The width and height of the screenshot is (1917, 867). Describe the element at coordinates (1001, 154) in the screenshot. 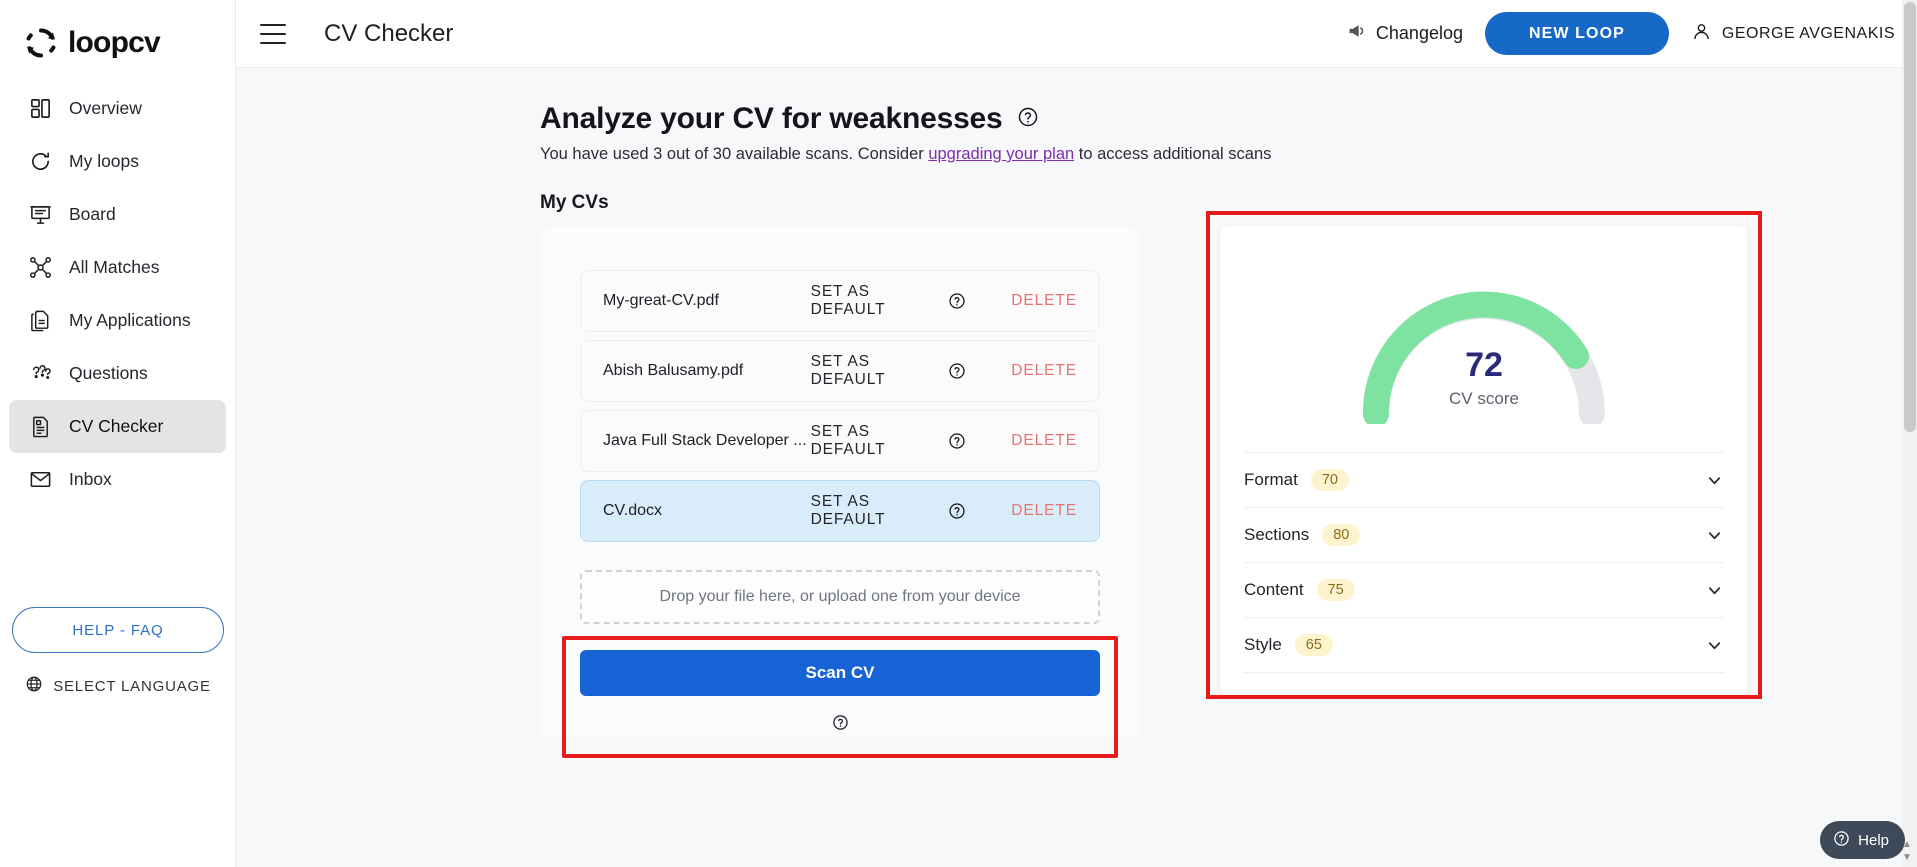

I see `upgrade-plan-link: upgrading your plan` at that location.